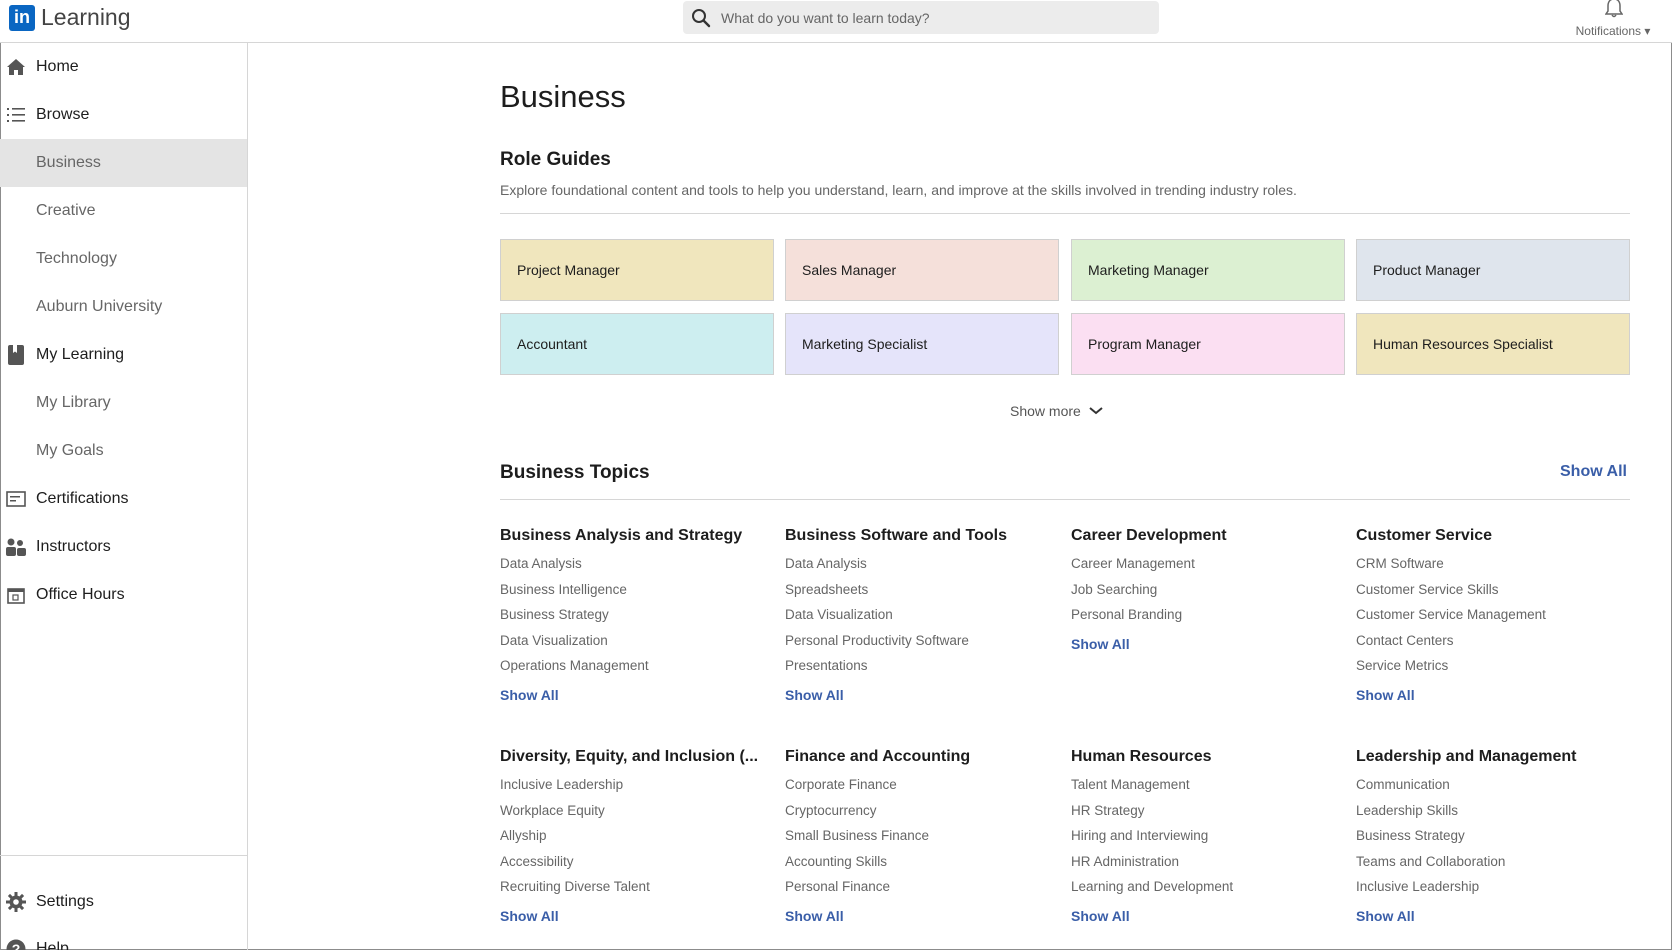 This screenshot has height=950, width=1672. Describe the element at coordinates (123, 115) in the screenshot. I see `sidebar-item-browse: Browse` at that location.